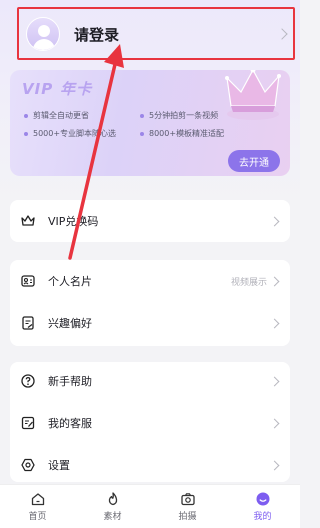 The height and width of the screenshot is (528, 320). Describe the element at coordinates (150, 323) in the screenshot. I see `menu-item-interests: 兴趣偏好` at that location.